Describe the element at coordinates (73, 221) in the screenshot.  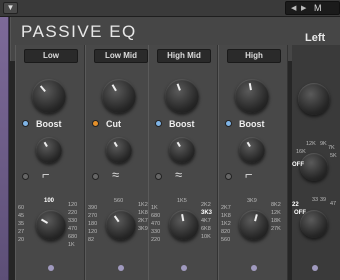
I see `frequency-scale-label: 330` at that location.